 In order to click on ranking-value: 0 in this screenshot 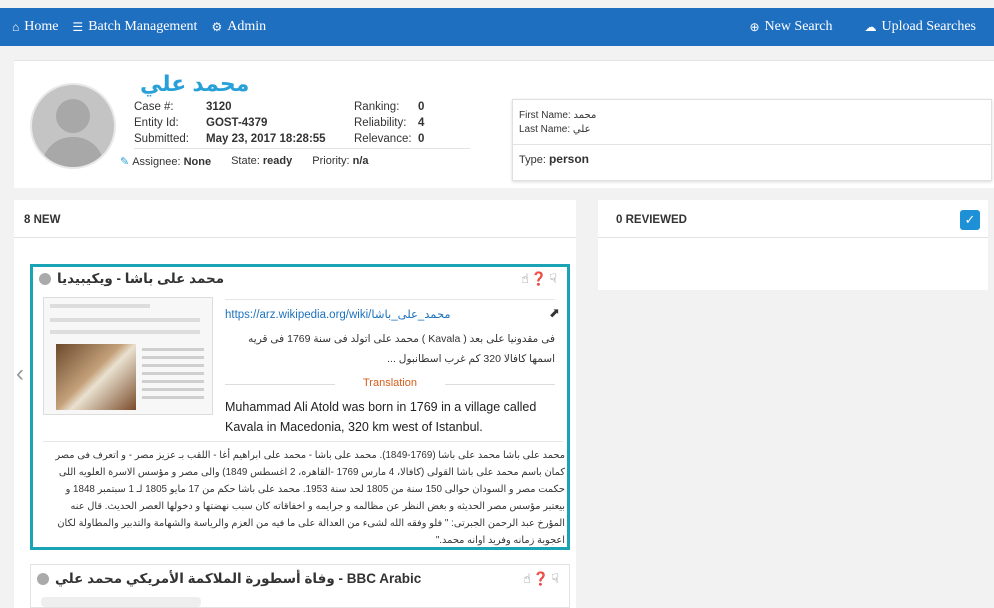, I will do `click(421, 107)`.